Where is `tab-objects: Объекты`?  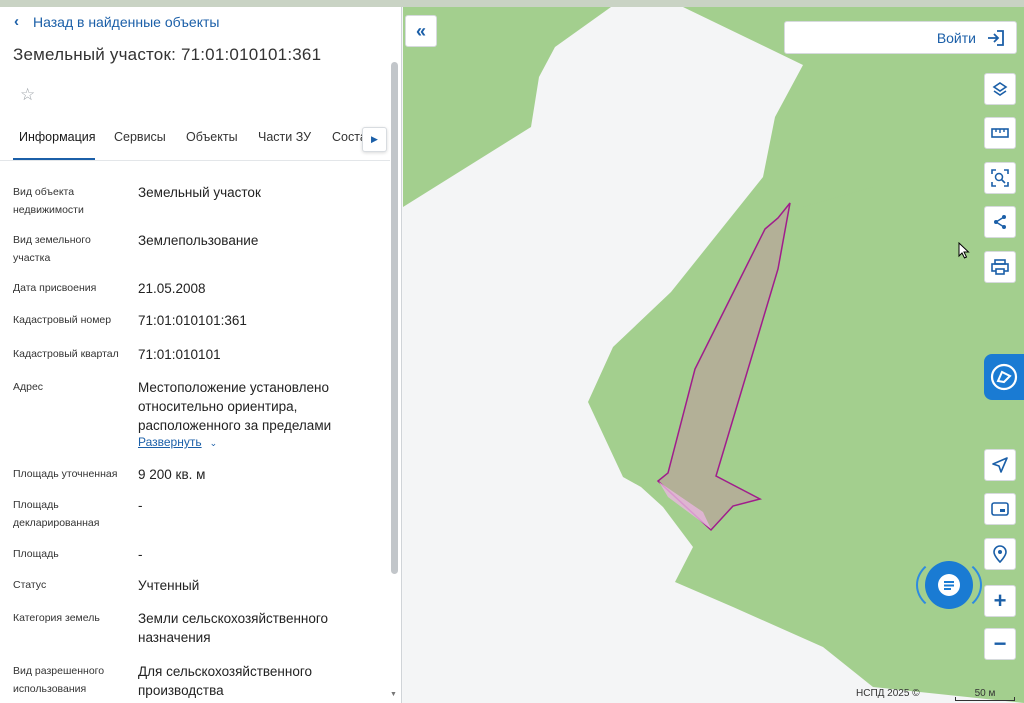
tab-objects: Объекты is located at coordinates (212, 137).